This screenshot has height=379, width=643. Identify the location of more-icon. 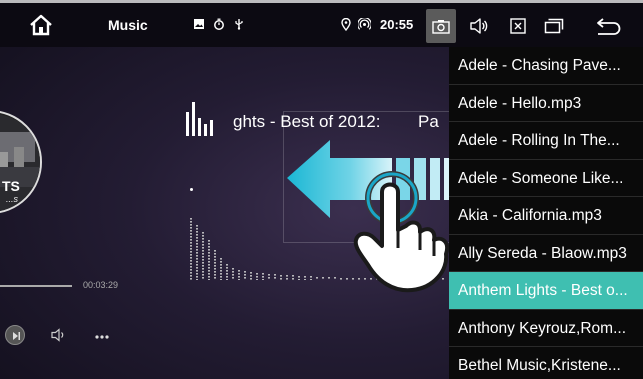
(102, 337).